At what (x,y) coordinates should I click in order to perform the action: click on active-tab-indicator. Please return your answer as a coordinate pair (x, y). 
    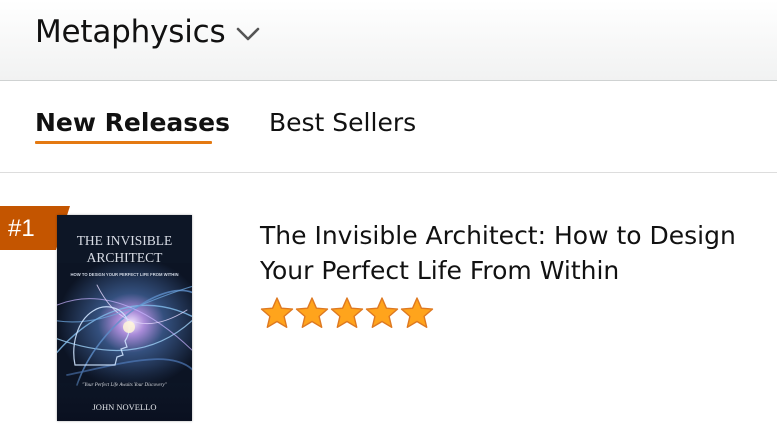
    Looking at the image, I should click on (123, 142).